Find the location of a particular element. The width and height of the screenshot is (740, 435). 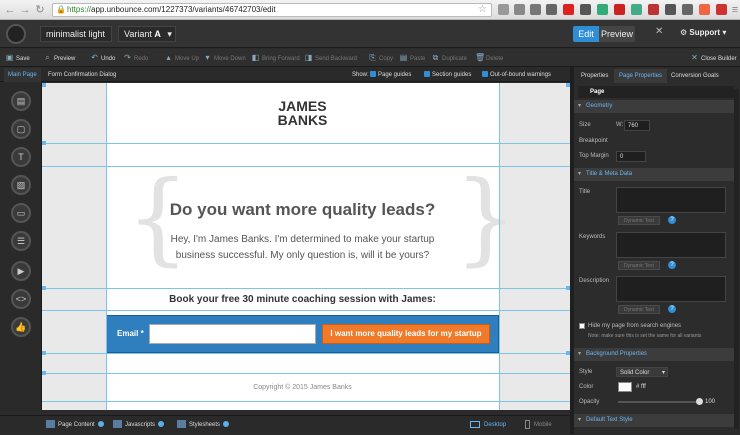

copy-button: ⎘ Copy is located at coordinates (380, 58).